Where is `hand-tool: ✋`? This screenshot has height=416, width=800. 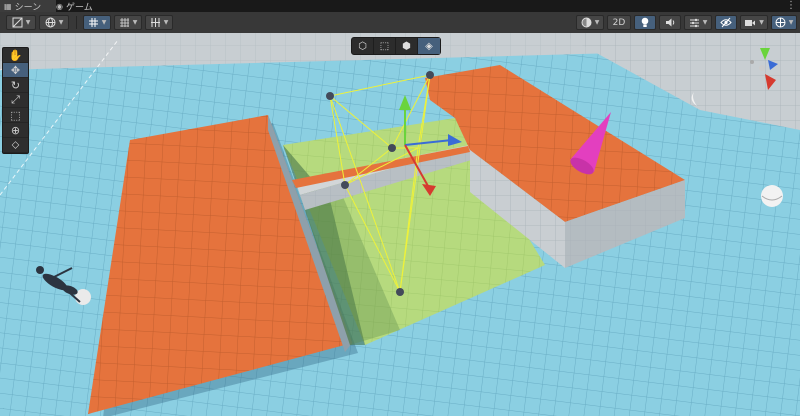 hand-tool: ✋ is located at coordinates (15, 55).